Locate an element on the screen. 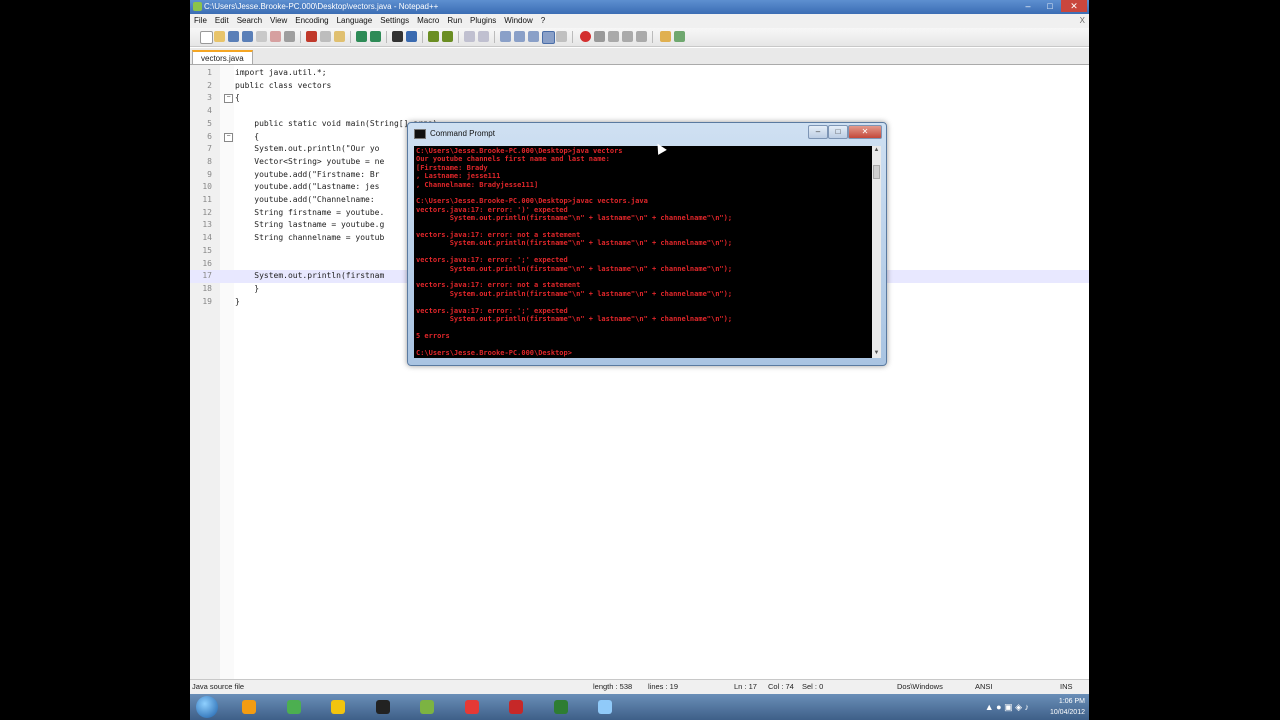 The width and height of the screenshot is (1280, 720). line-number: 7 is located at coordinates (209, 149).